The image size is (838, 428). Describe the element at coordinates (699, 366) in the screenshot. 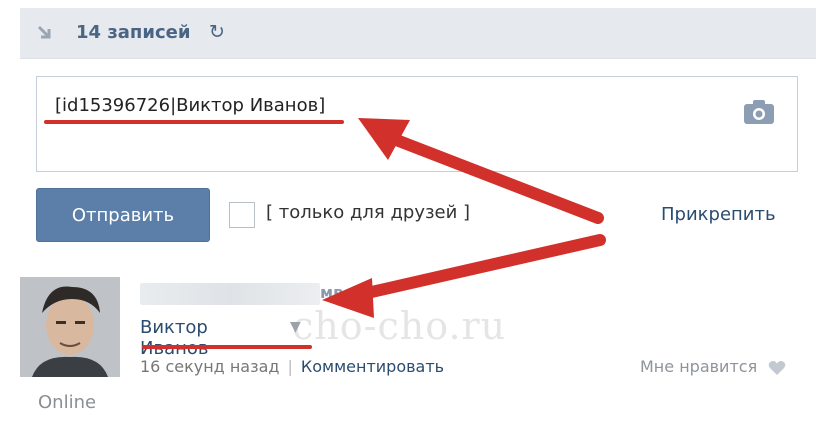

I see `like-label: Мне нравится` at that location.